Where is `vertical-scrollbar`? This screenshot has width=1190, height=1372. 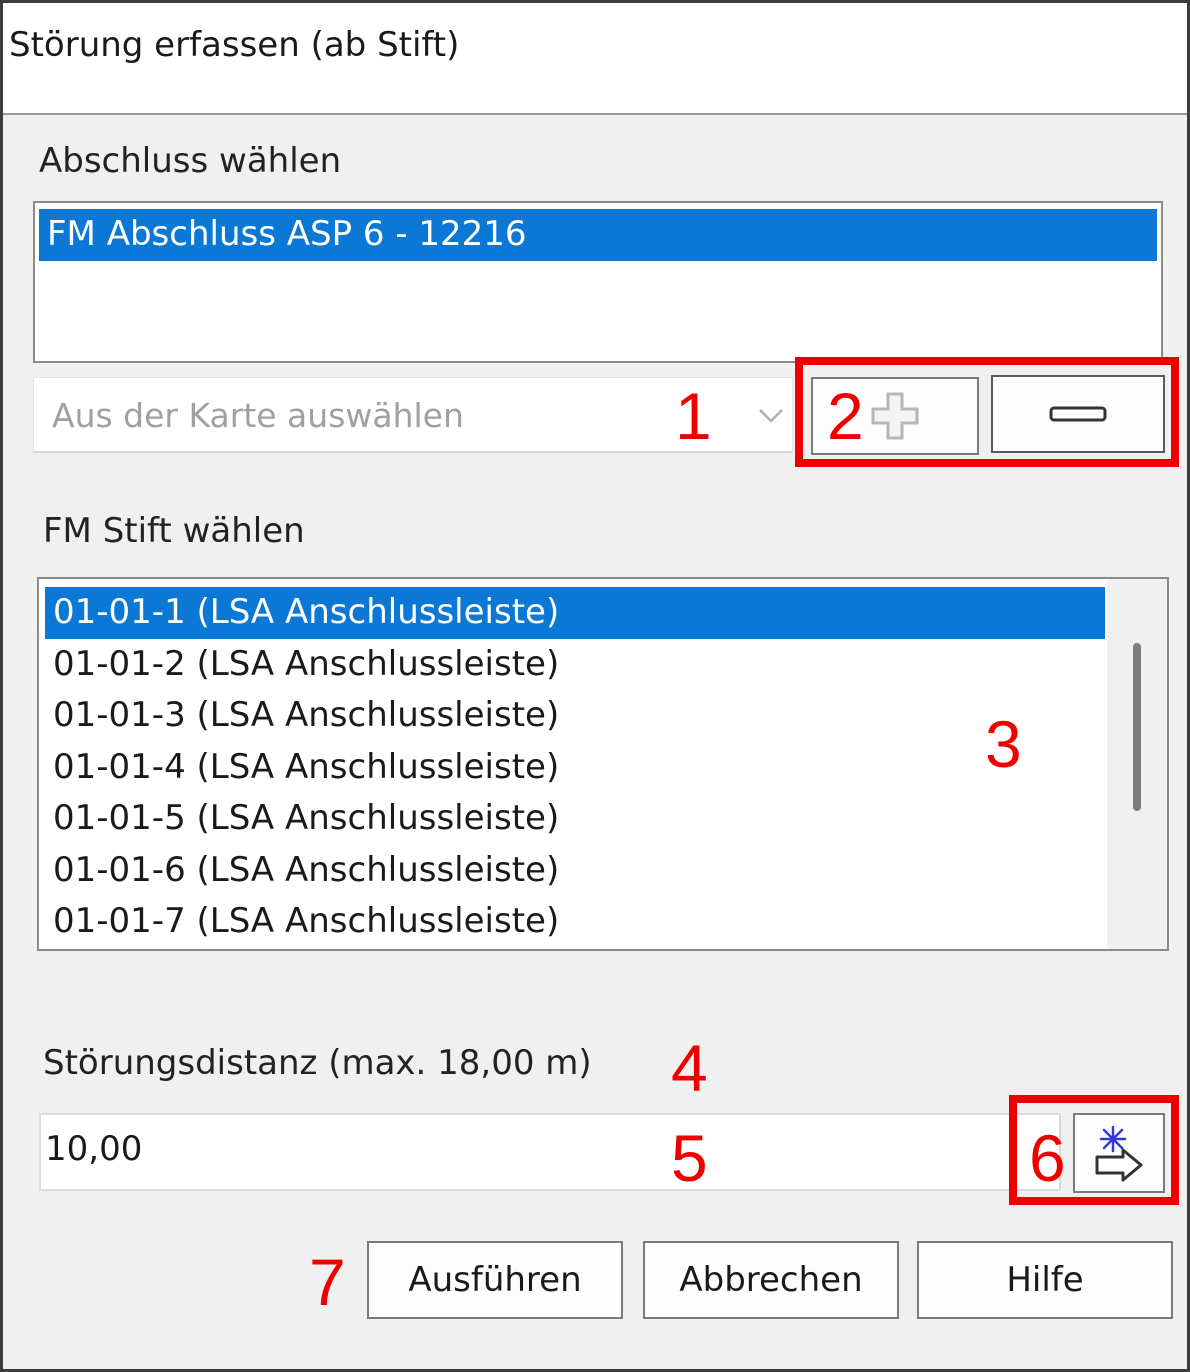
vertical-scrollbar is located at coordinates (1137, 764).